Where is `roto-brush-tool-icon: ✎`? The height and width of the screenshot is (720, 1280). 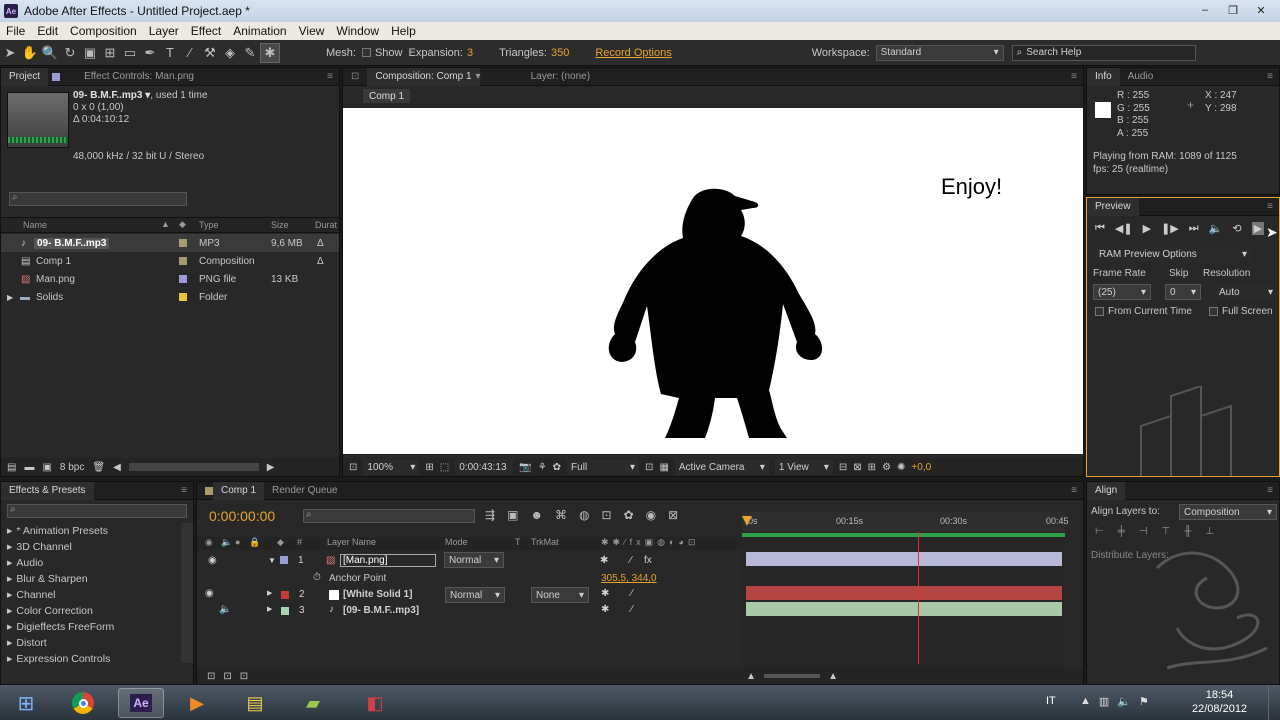
roto-brush-tool-icon: ✎ is located at coordinates (250, 53).